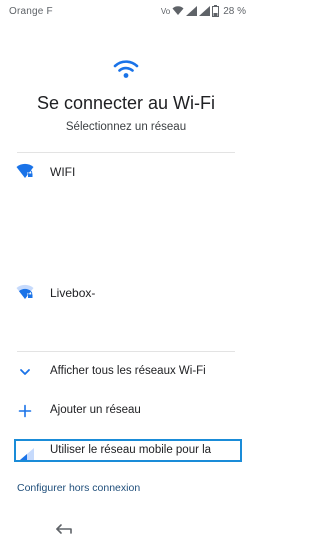 The image size is (320, 546). I want to click on status-bar: Orange F Vo 28 %, so click(126, 11).